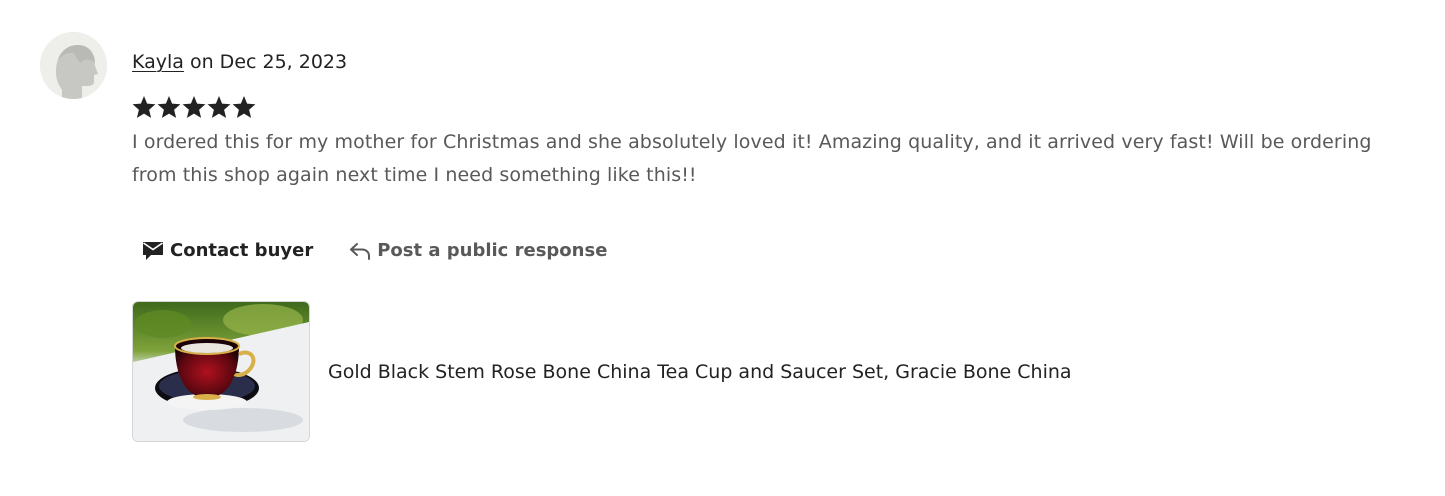 Image resolution: width=1445 pixels, height=496 pixels. I want to click on listing-thumbnail, so click(221, 371).